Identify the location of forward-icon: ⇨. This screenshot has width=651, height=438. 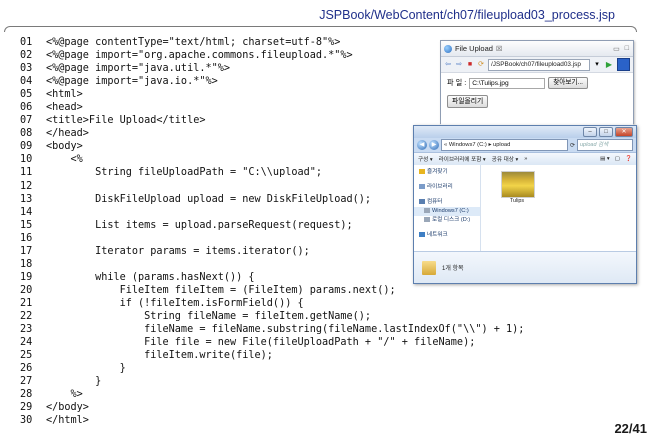
(459, 65).